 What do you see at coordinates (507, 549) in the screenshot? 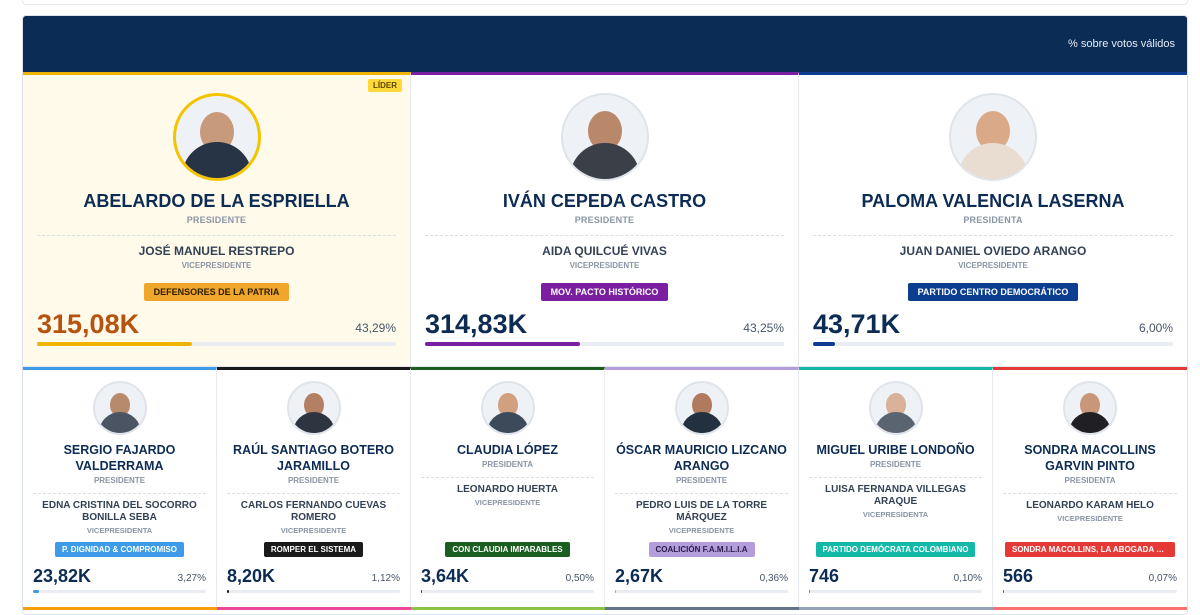
I see `party-badge: CON CLAUDIA IMPARABLES` at bounding box center [507, 549].